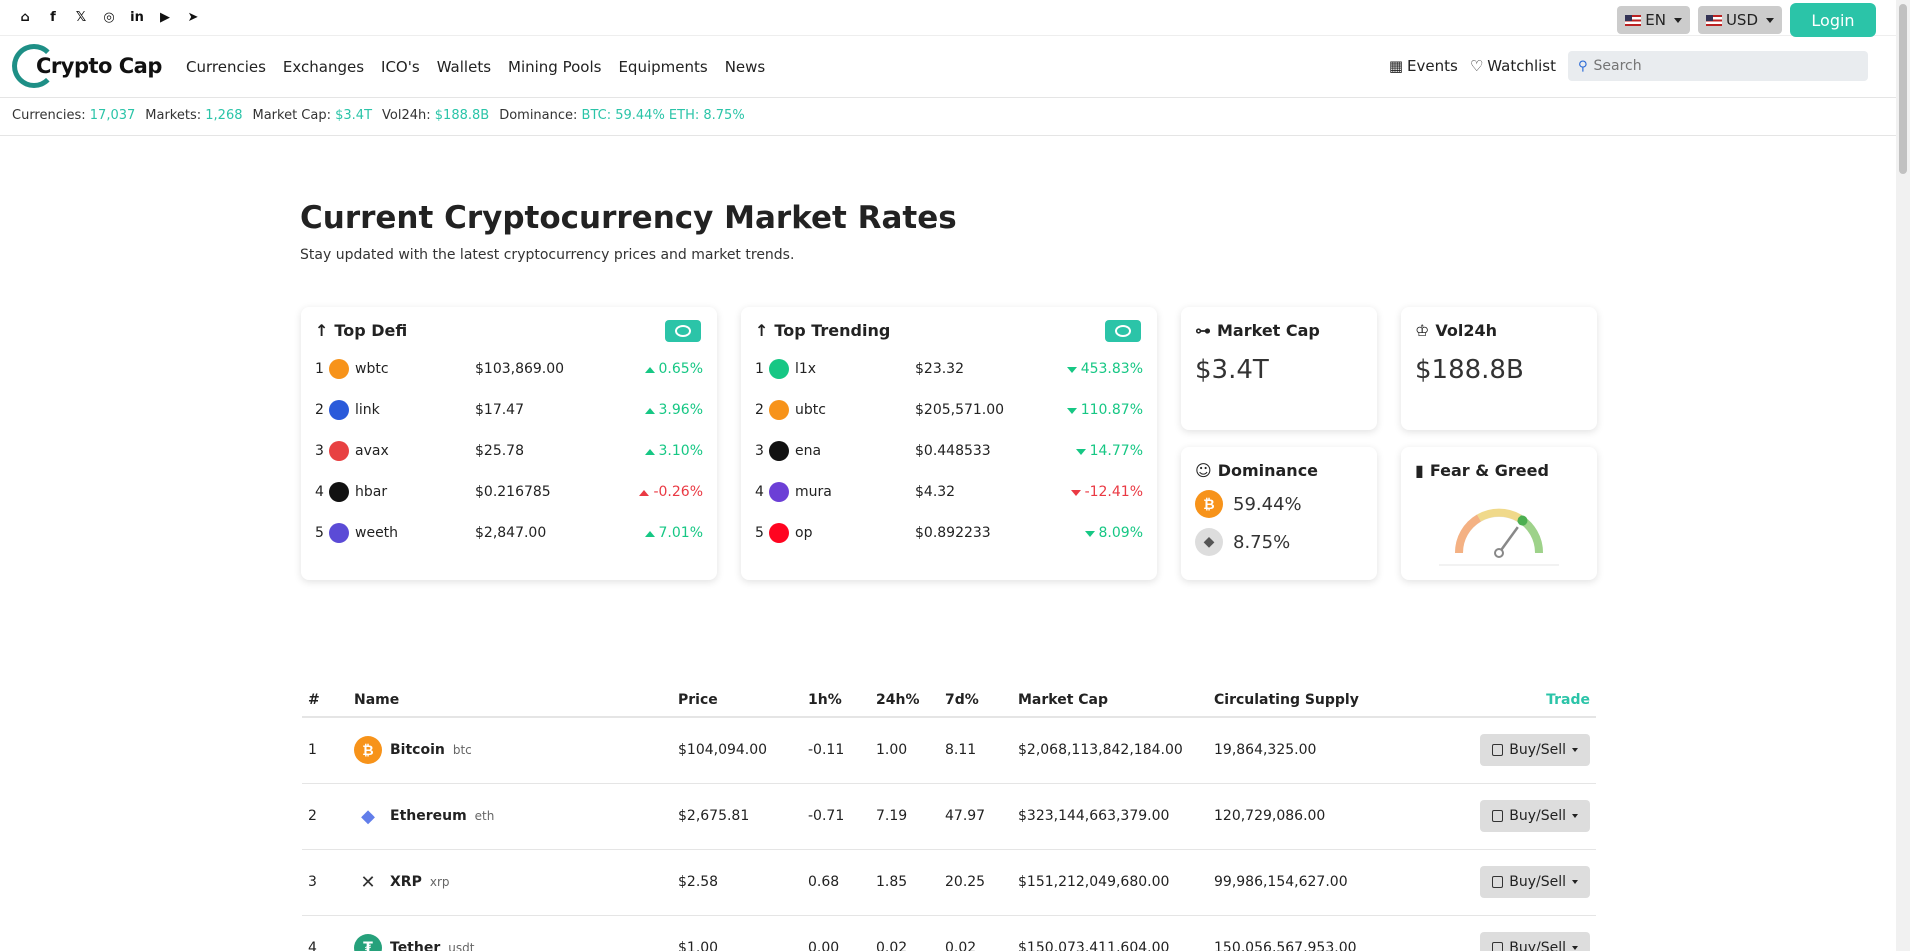 This screenshot has width=1910, height=951. I want to click on coin: ◆ Ethereum eth, so click(510, 816).